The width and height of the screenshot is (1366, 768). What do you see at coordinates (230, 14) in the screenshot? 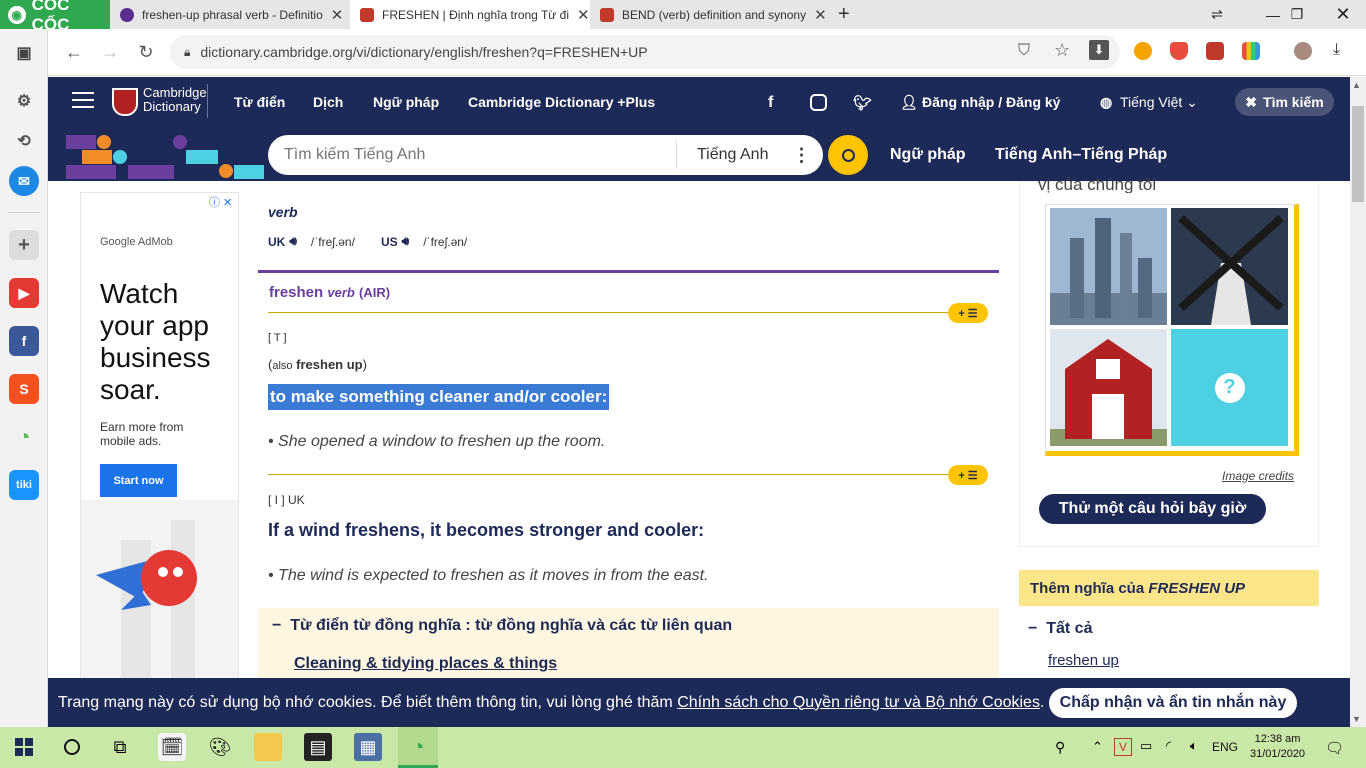
I see `browser-tab-1: freshen-up phrasal verb - Definitio ✕` at bounding box center [230, 14].